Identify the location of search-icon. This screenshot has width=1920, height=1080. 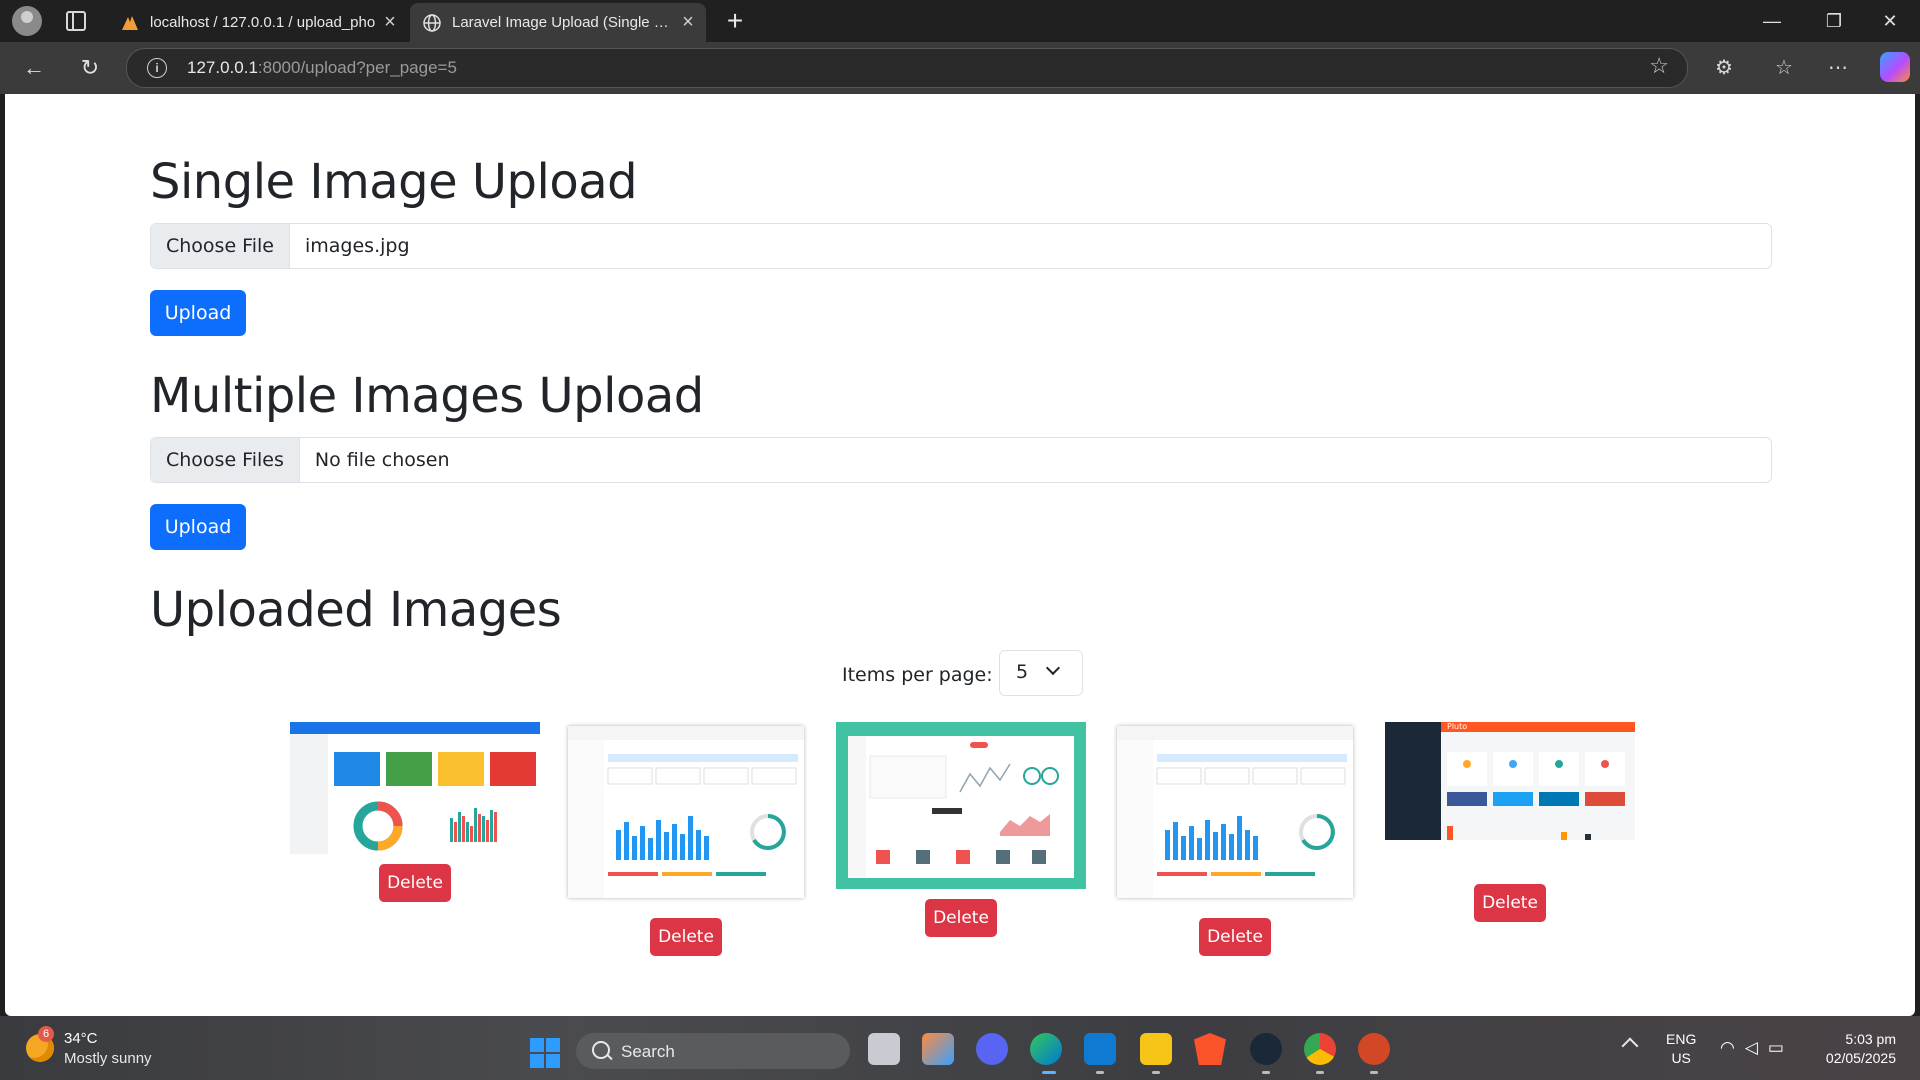
(601, 1050).